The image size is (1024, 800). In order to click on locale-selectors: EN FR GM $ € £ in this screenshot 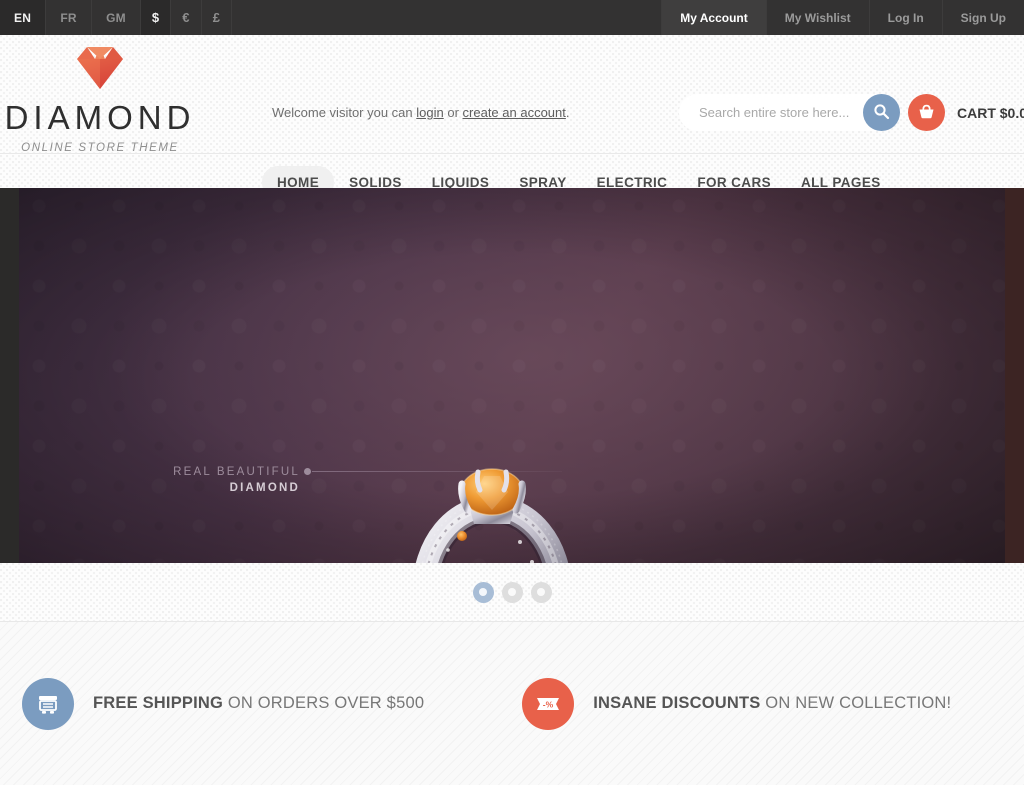, I will do `click(116, 17)`.